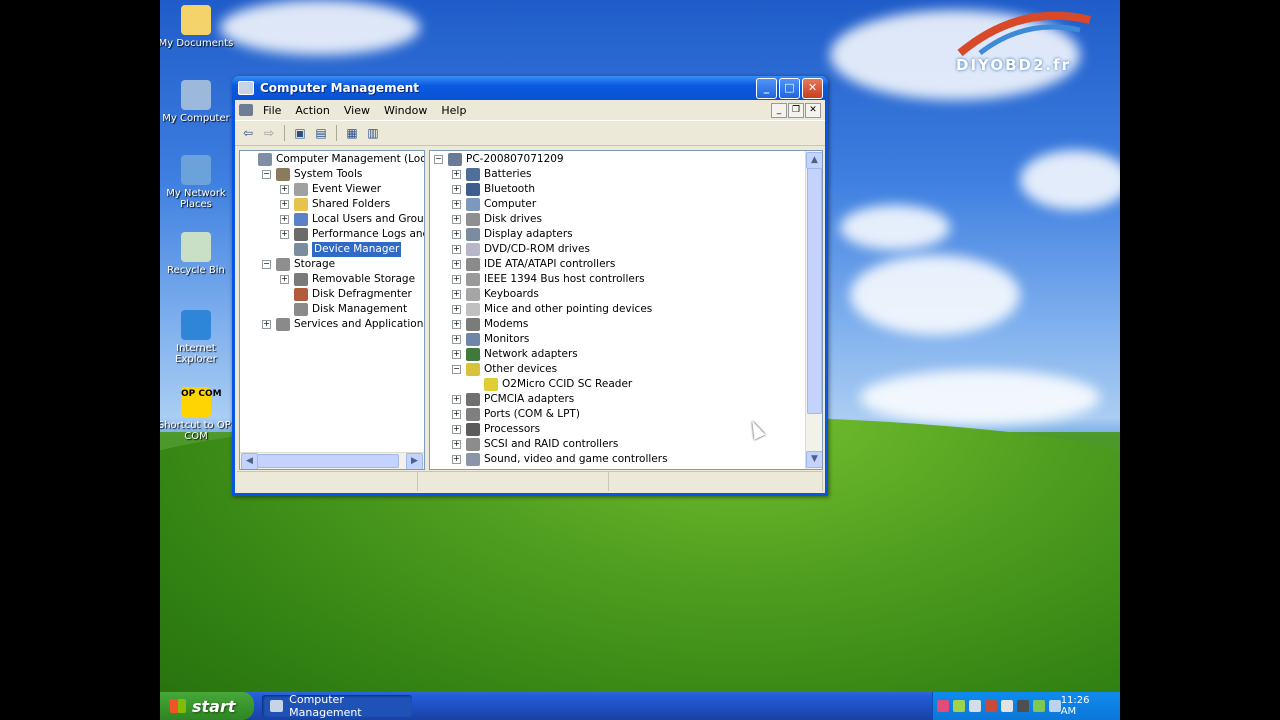 The image size is (1280, 720). Describe the element at coordinates (330, 189) in the screenshot. I see `tree-item: + Event Viewer` at that location.